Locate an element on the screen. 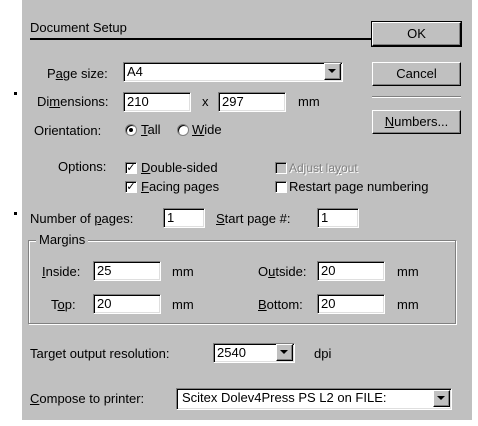 This screenshot has height=426, width=478. outside-unit: mm is located at coordinates (408, 271).